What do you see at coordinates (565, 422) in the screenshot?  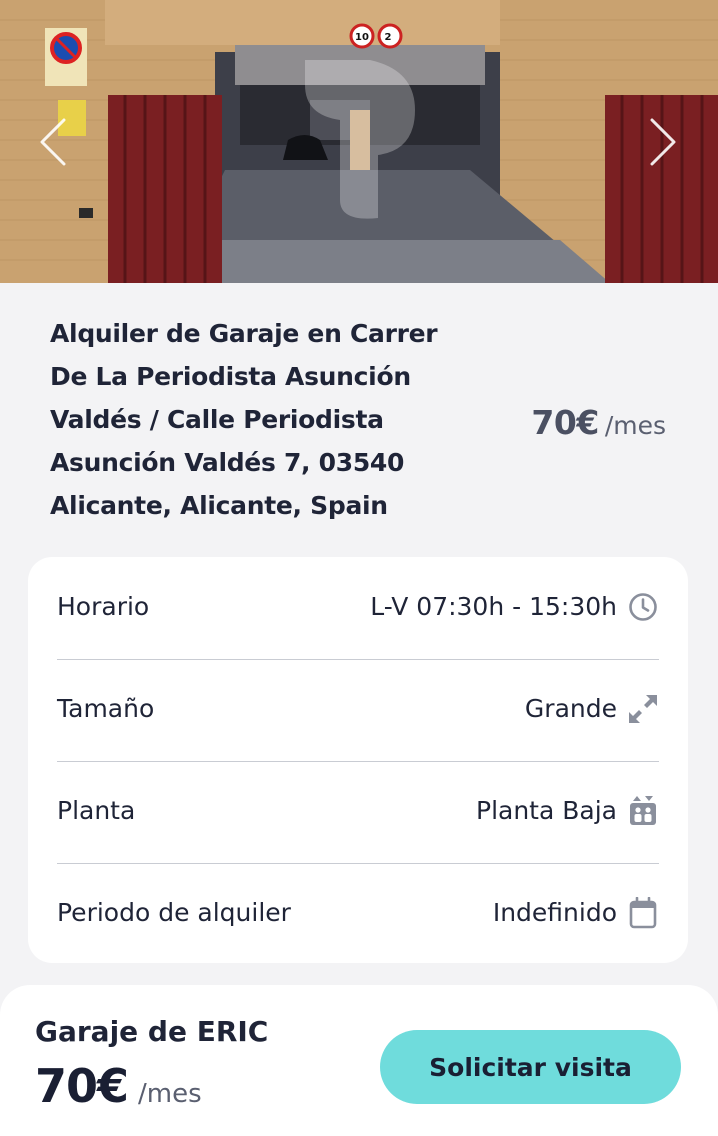 I see `price-amount: 70€` at bounding box center [565, 422].